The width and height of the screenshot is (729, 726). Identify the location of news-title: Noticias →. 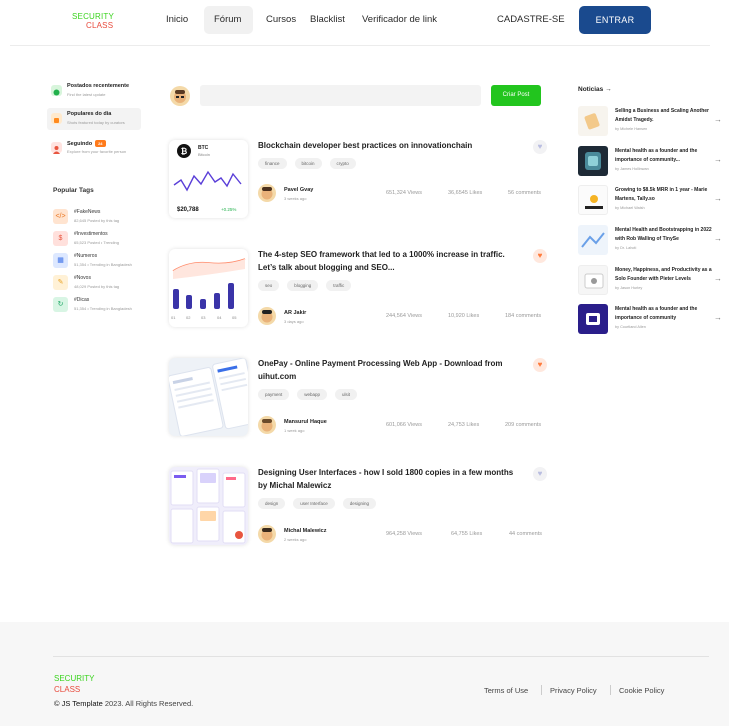
(595, 89).